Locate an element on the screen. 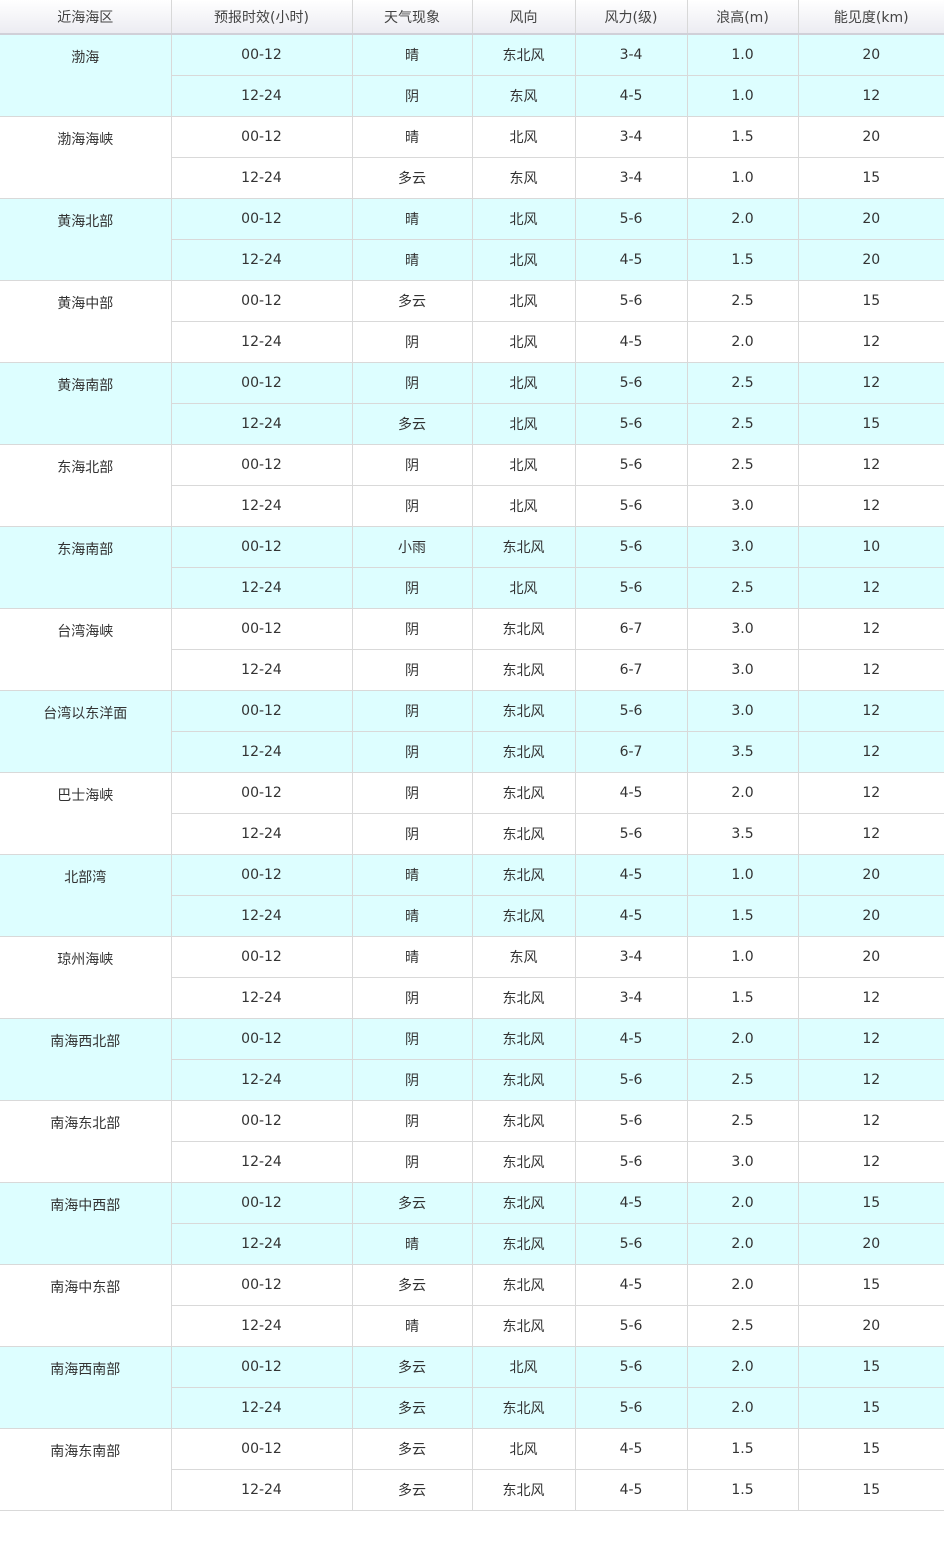 This screenshot has height=1545, width=946. wind-direction-cell: 东风 is located at coordinates (524, 96).